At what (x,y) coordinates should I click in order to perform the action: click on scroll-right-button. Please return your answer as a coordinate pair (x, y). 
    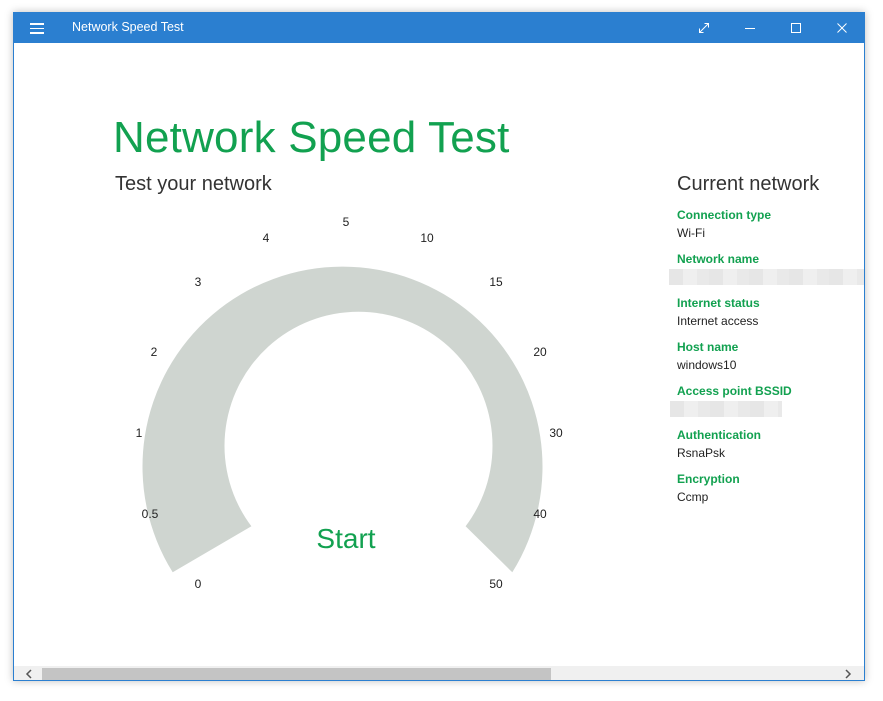
    Looking at the image, I should click on (848, 673).